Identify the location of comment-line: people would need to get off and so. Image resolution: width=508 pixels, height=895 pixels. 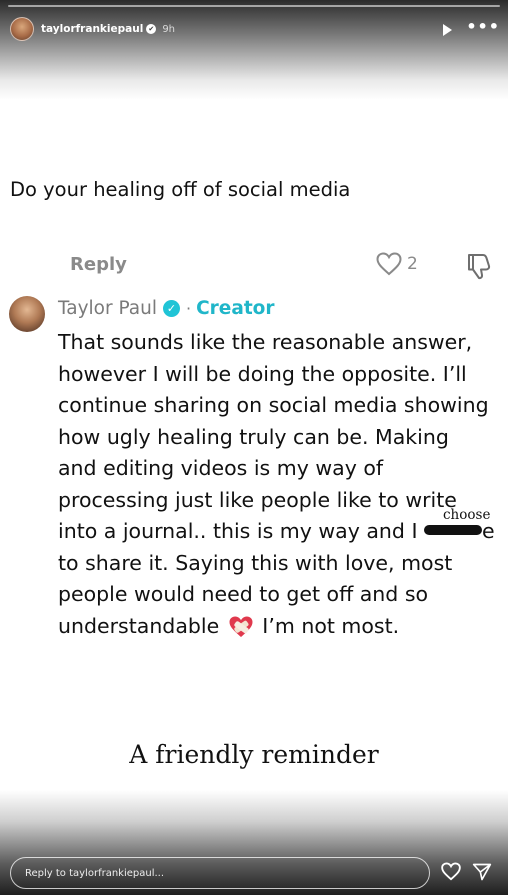
(243, 594).